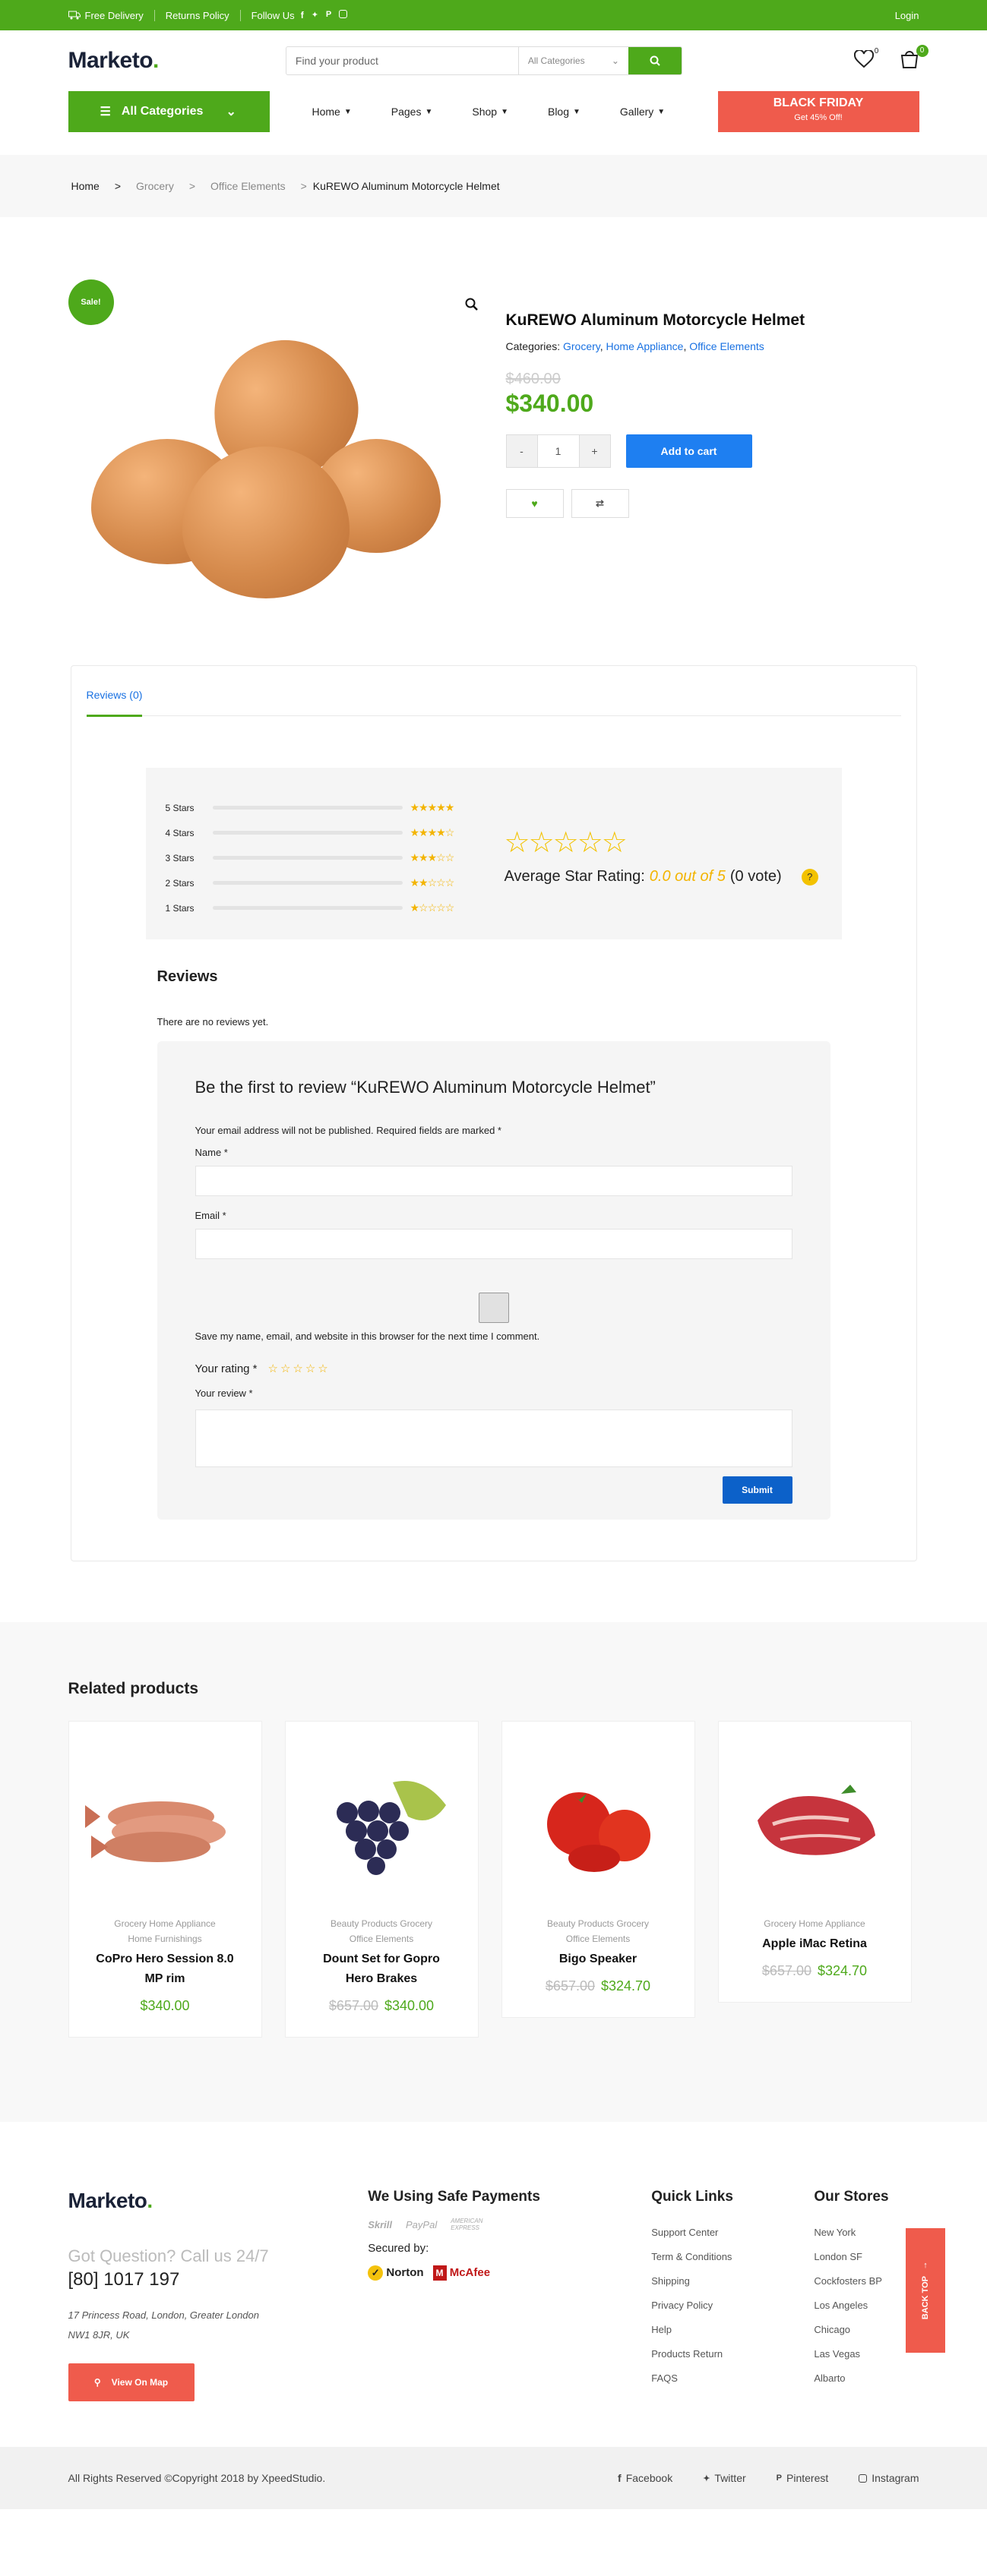 The image size is (987, 2576). I want to click on social-link-pinterest: P Pinterest, so click(803, 2478).